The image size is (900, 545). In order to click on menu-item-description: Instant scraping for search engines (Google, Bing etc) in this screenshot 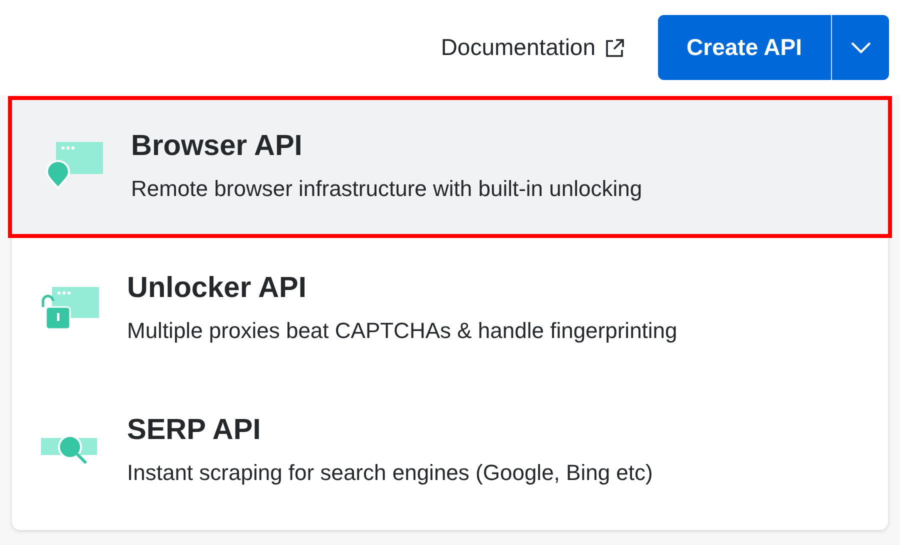, I will do `click(390, 473)`.